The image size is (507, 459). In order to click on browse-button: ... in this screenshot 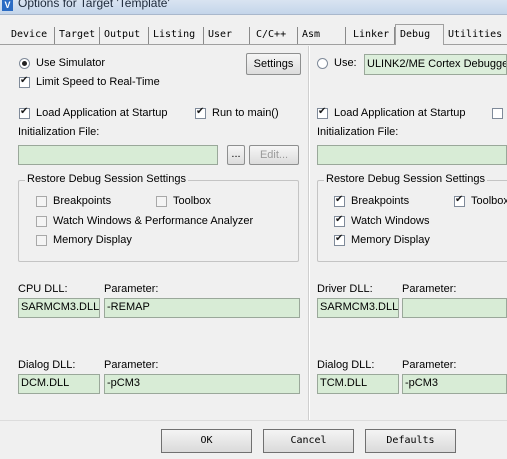, I will do `click(236, 155)`.